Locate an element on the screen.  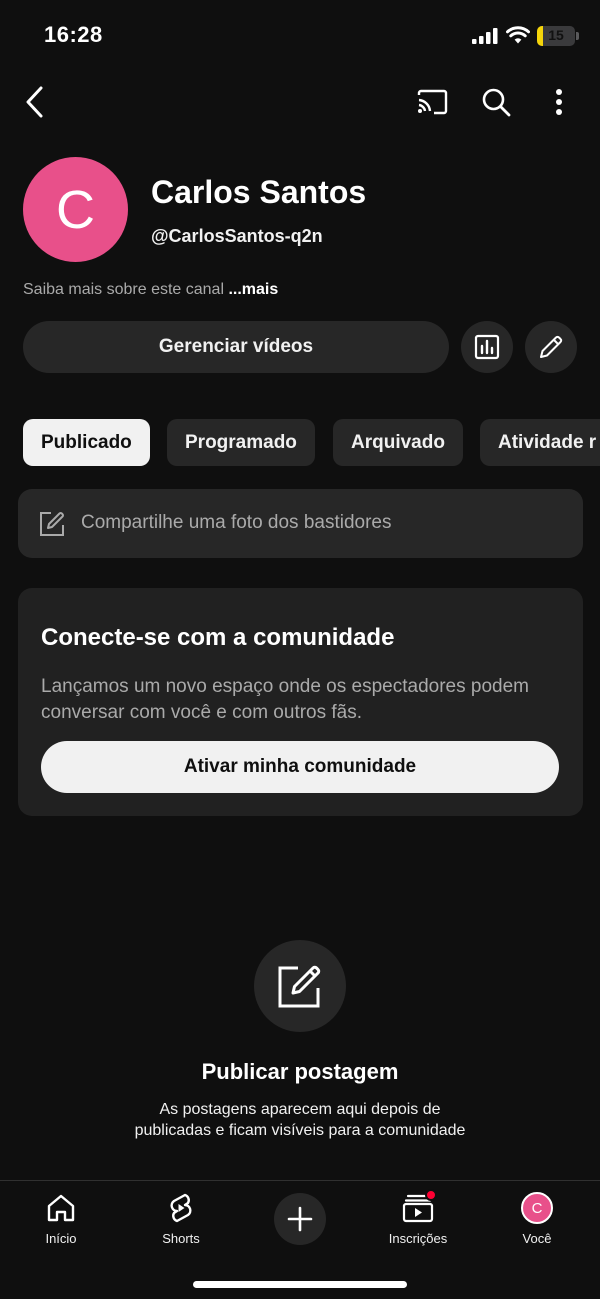
back-arrow-icon is located at coordinates (34, 102).